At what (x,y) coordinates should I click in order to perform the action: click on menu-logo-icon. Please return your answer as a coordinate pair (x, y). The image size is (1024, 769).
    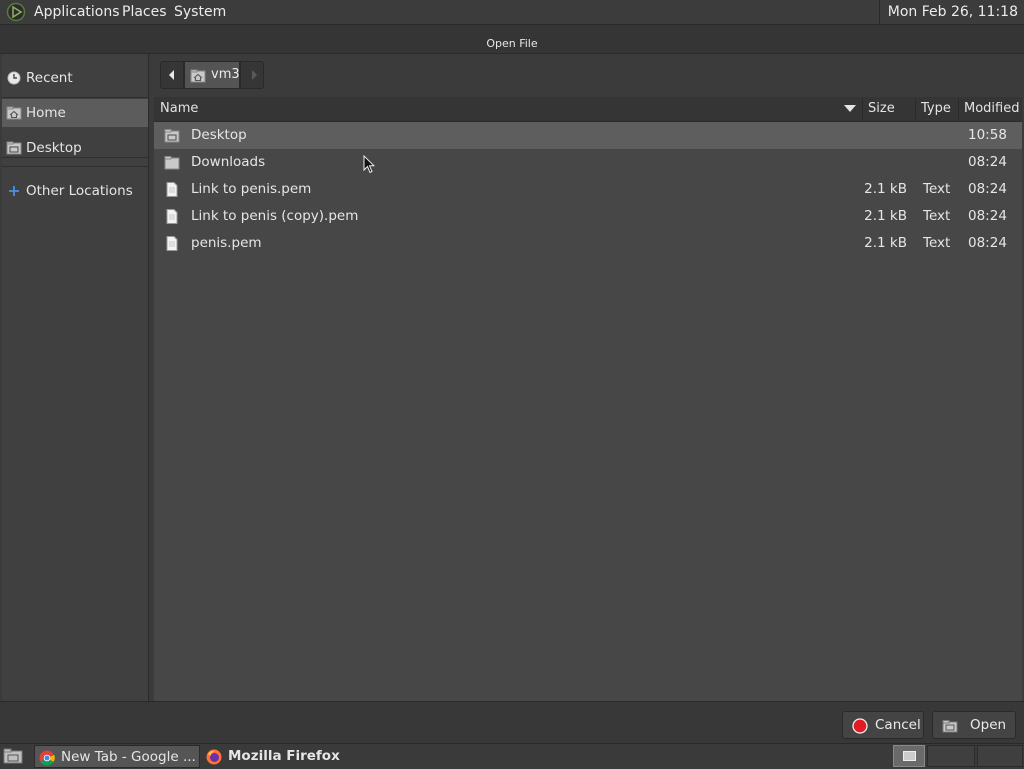
    Looking at the image, I should click on (16, 12).